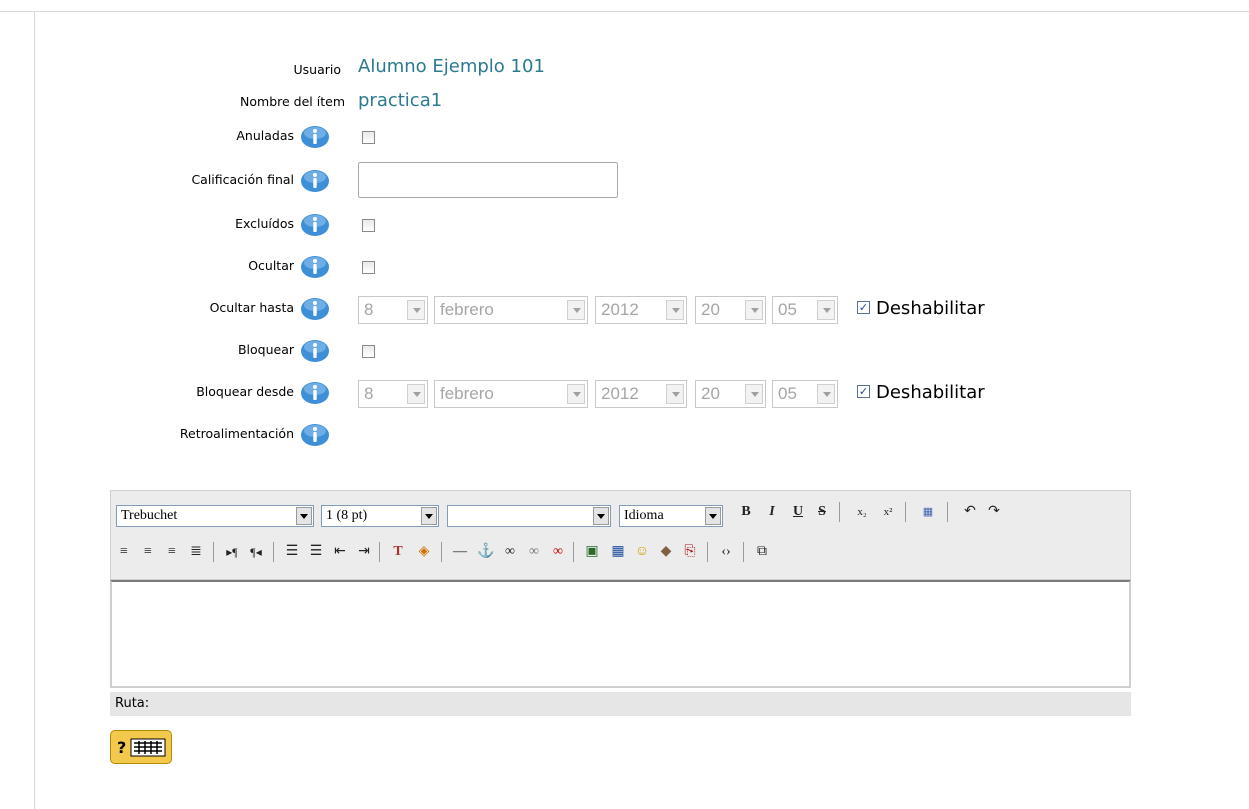 This screenshot has height=809, width=1249. I want to click on size-value: 1 (8 pt), so click(347, 515).